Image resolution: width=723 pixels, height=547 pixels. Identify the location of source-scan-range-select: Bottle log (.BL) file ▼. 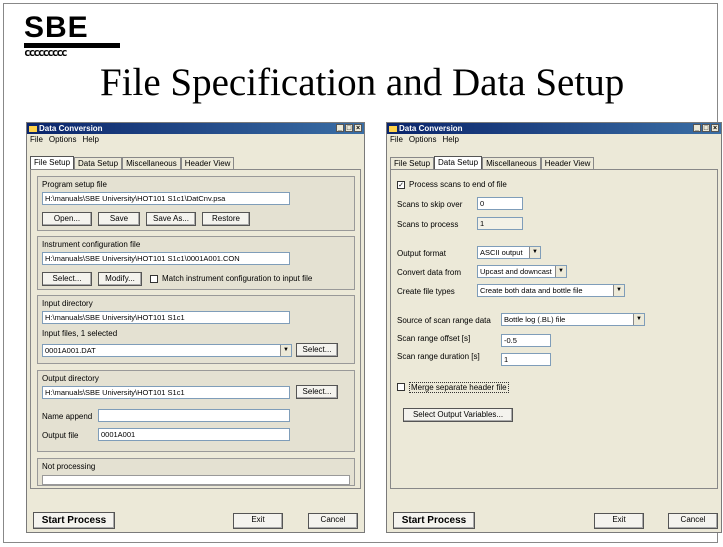
(573, 319).